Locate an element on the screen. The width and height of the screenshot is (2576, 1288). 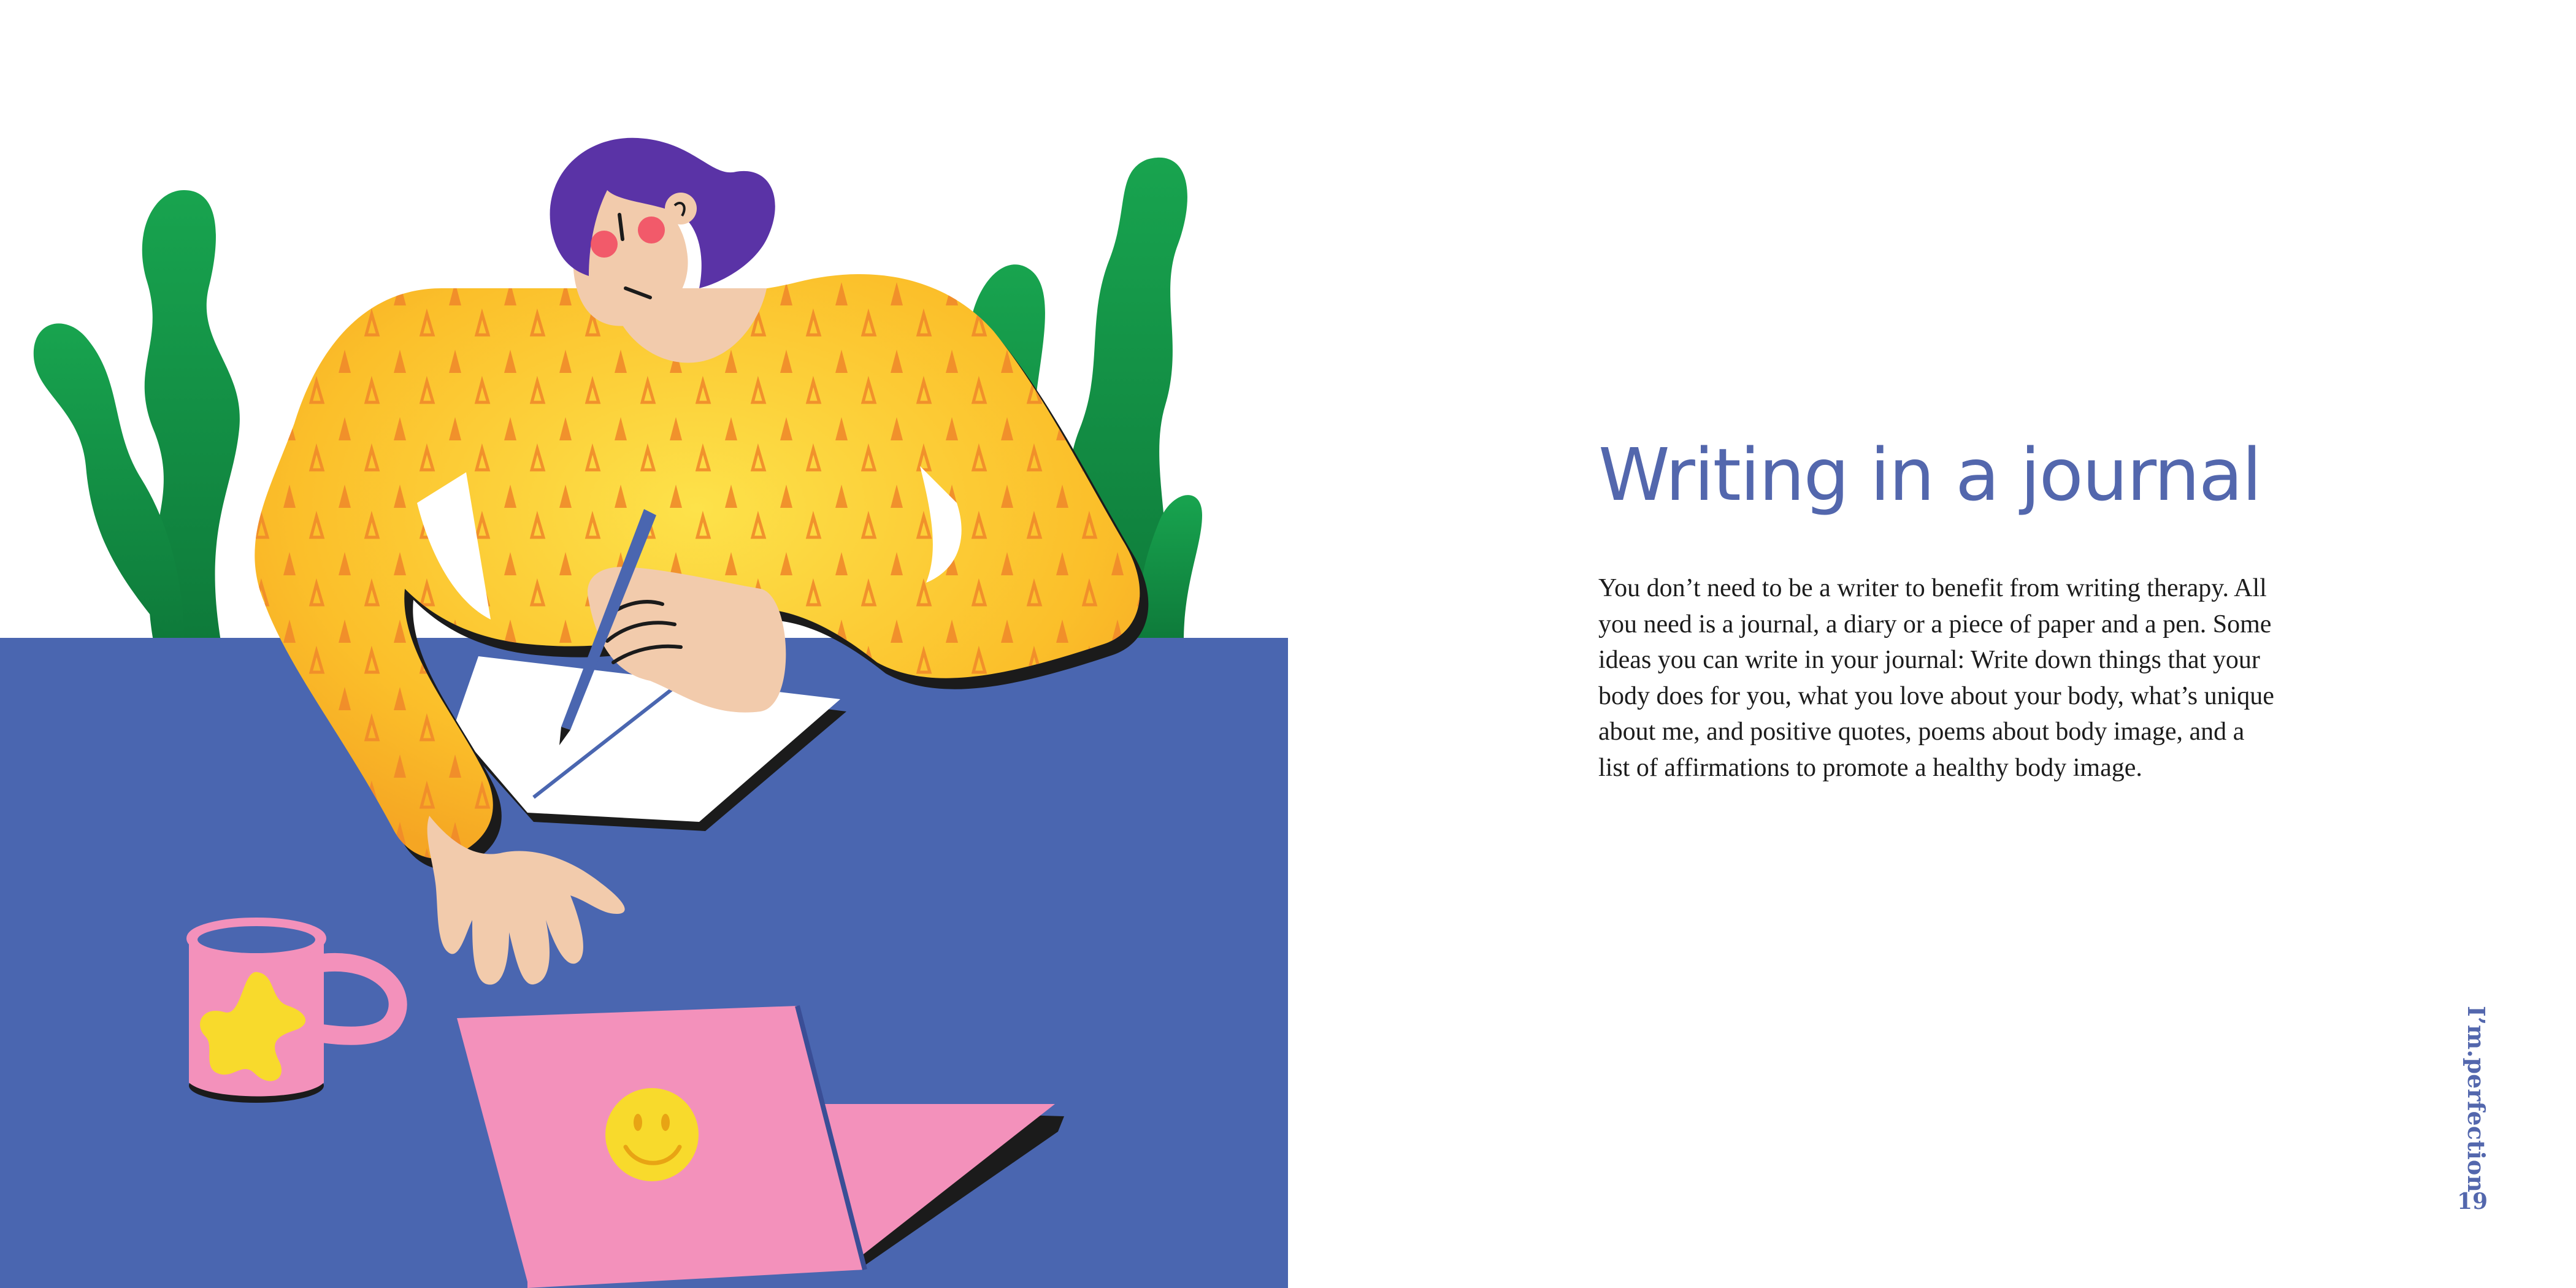
page-title: Writing in a journal is located at coordinates (1930, 474).